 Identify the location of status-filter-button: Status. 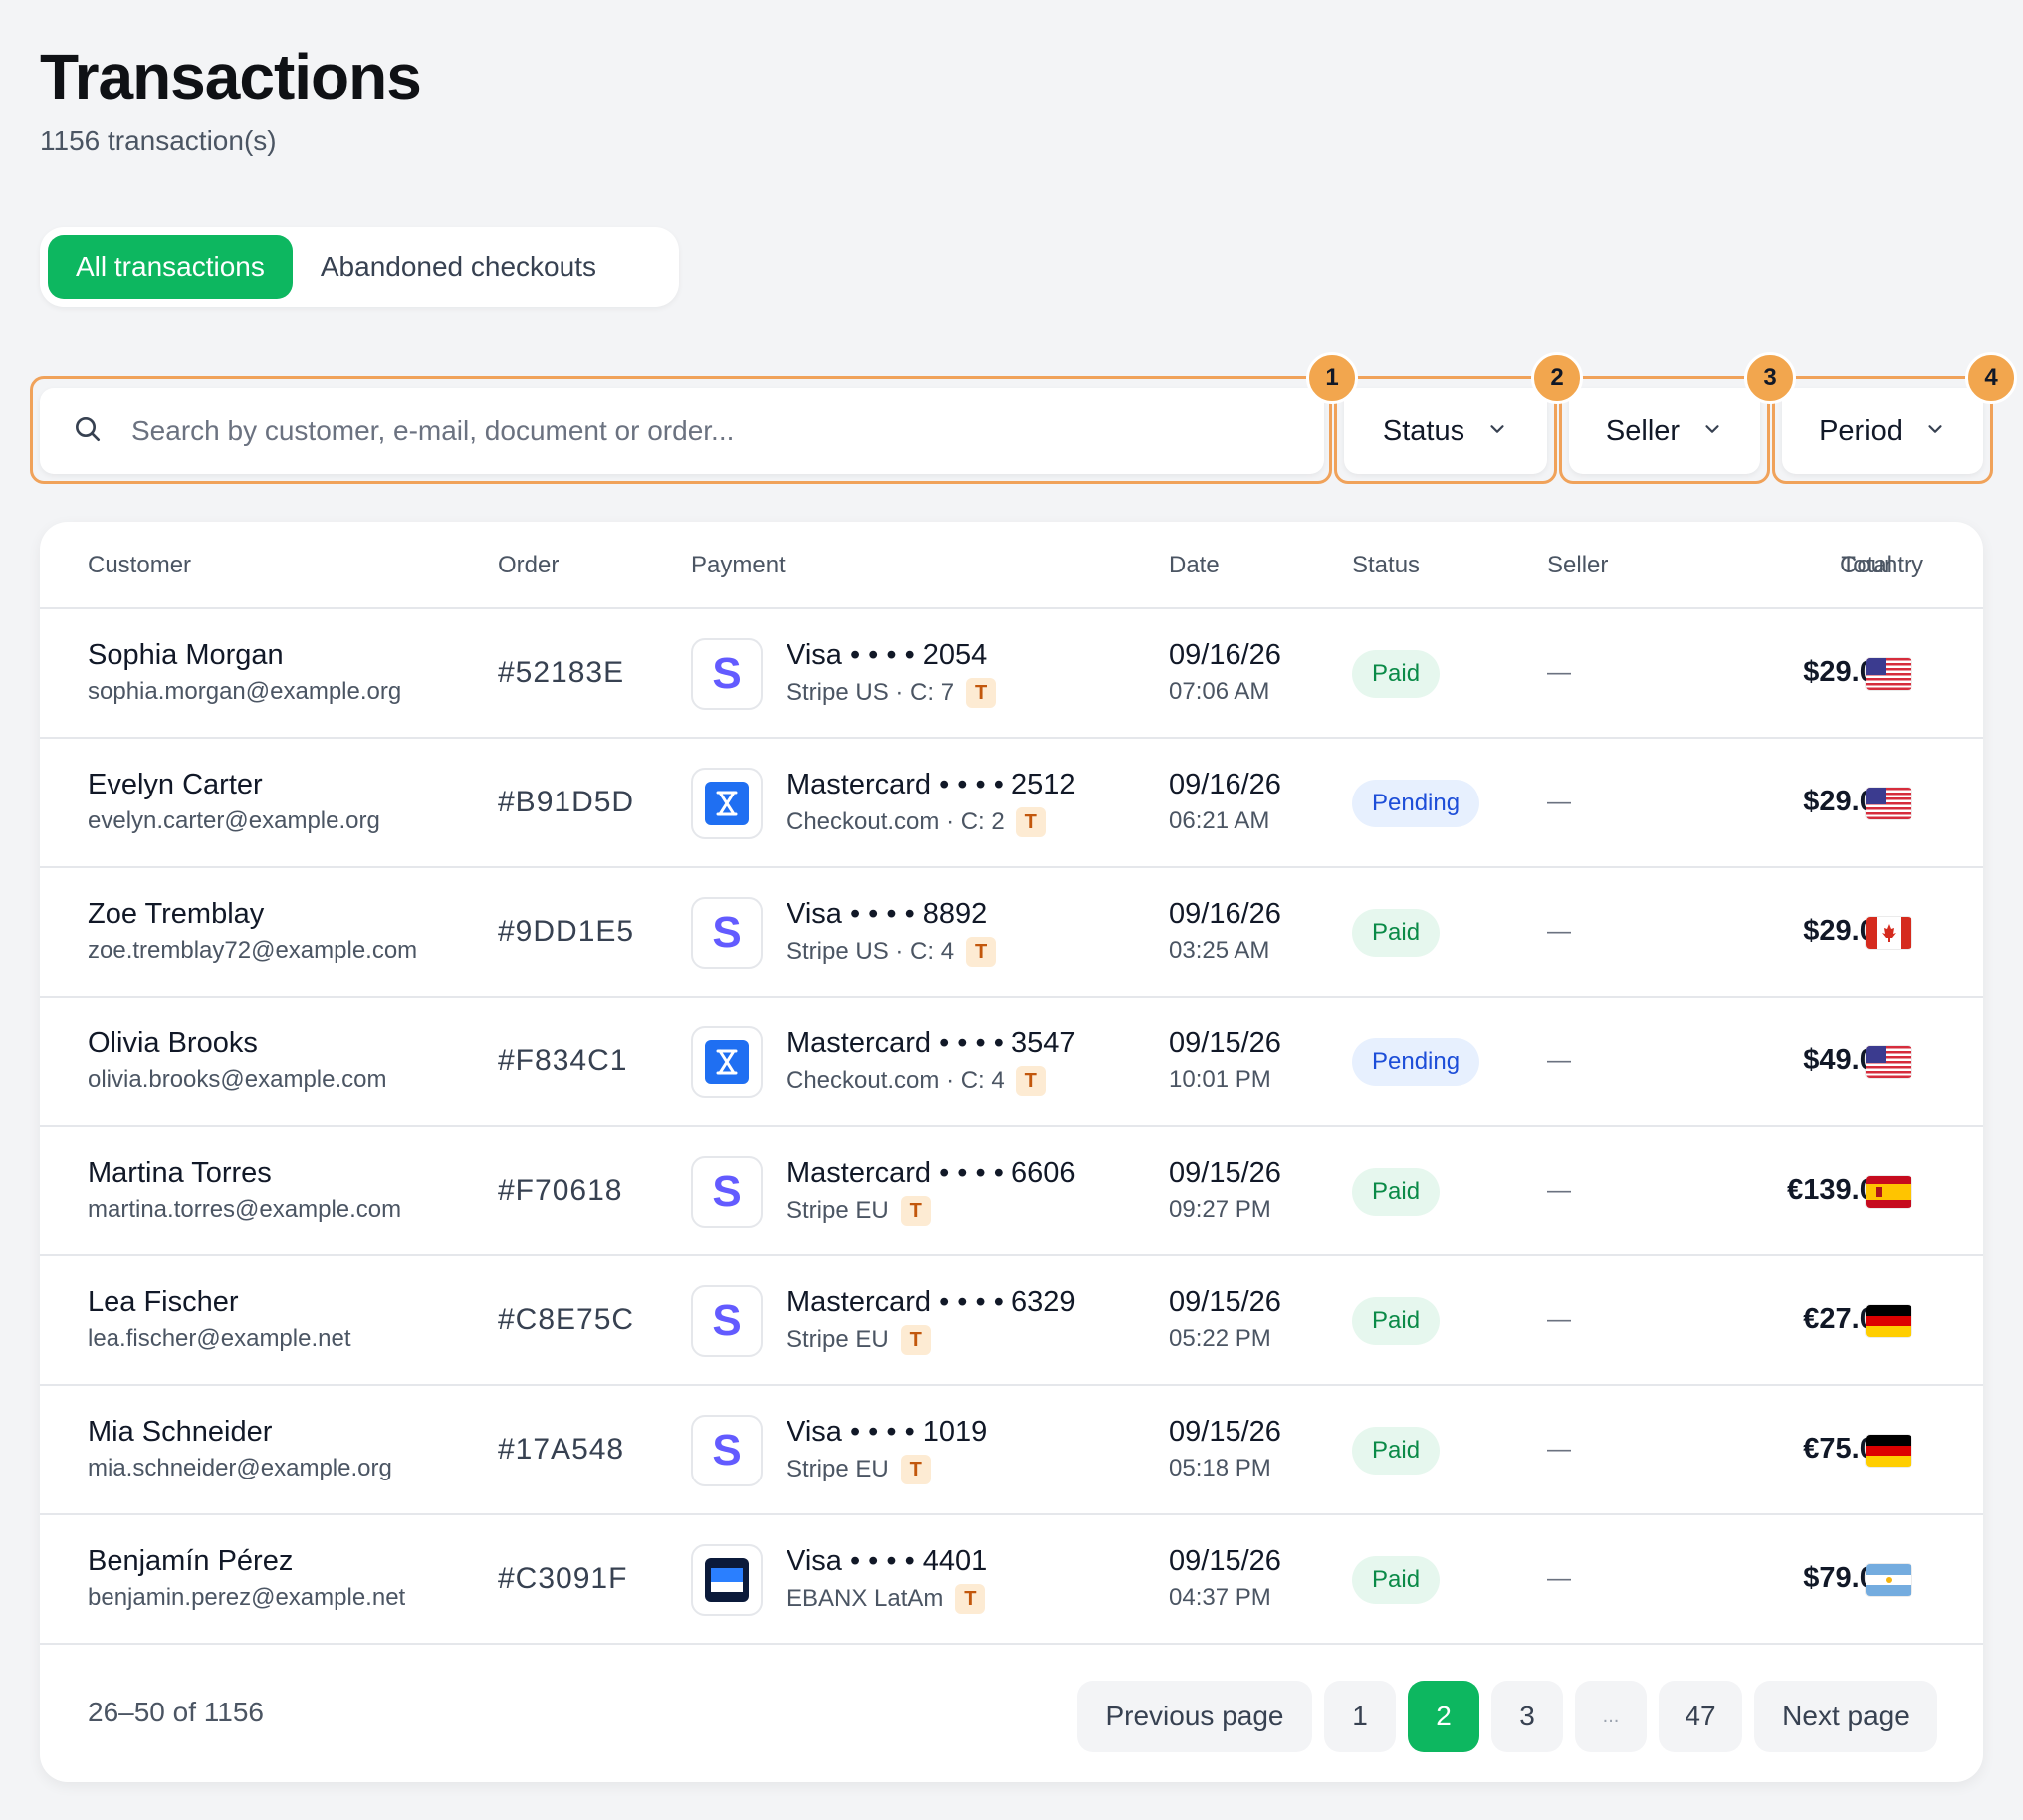
(1445, 431).